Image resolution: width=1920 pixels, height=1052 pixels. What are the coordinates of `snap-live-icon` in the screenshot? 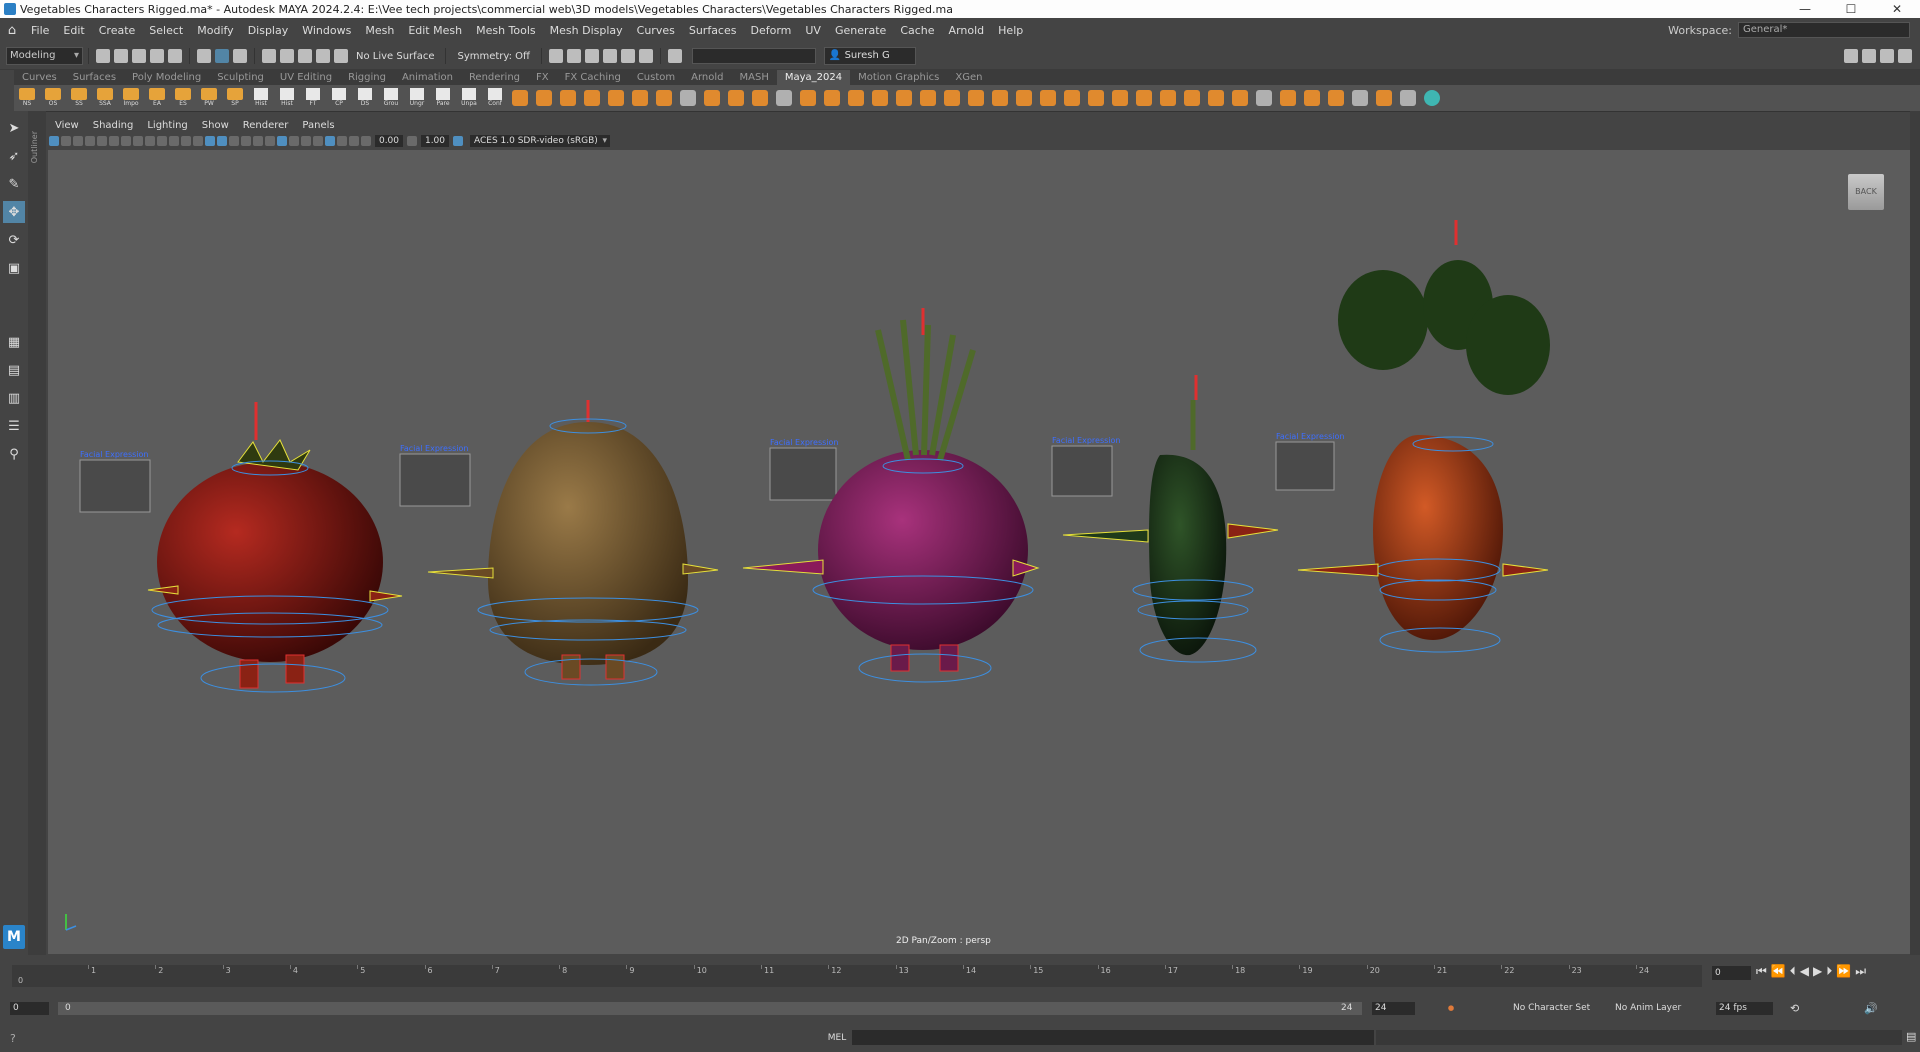 It's located at (341, 56).